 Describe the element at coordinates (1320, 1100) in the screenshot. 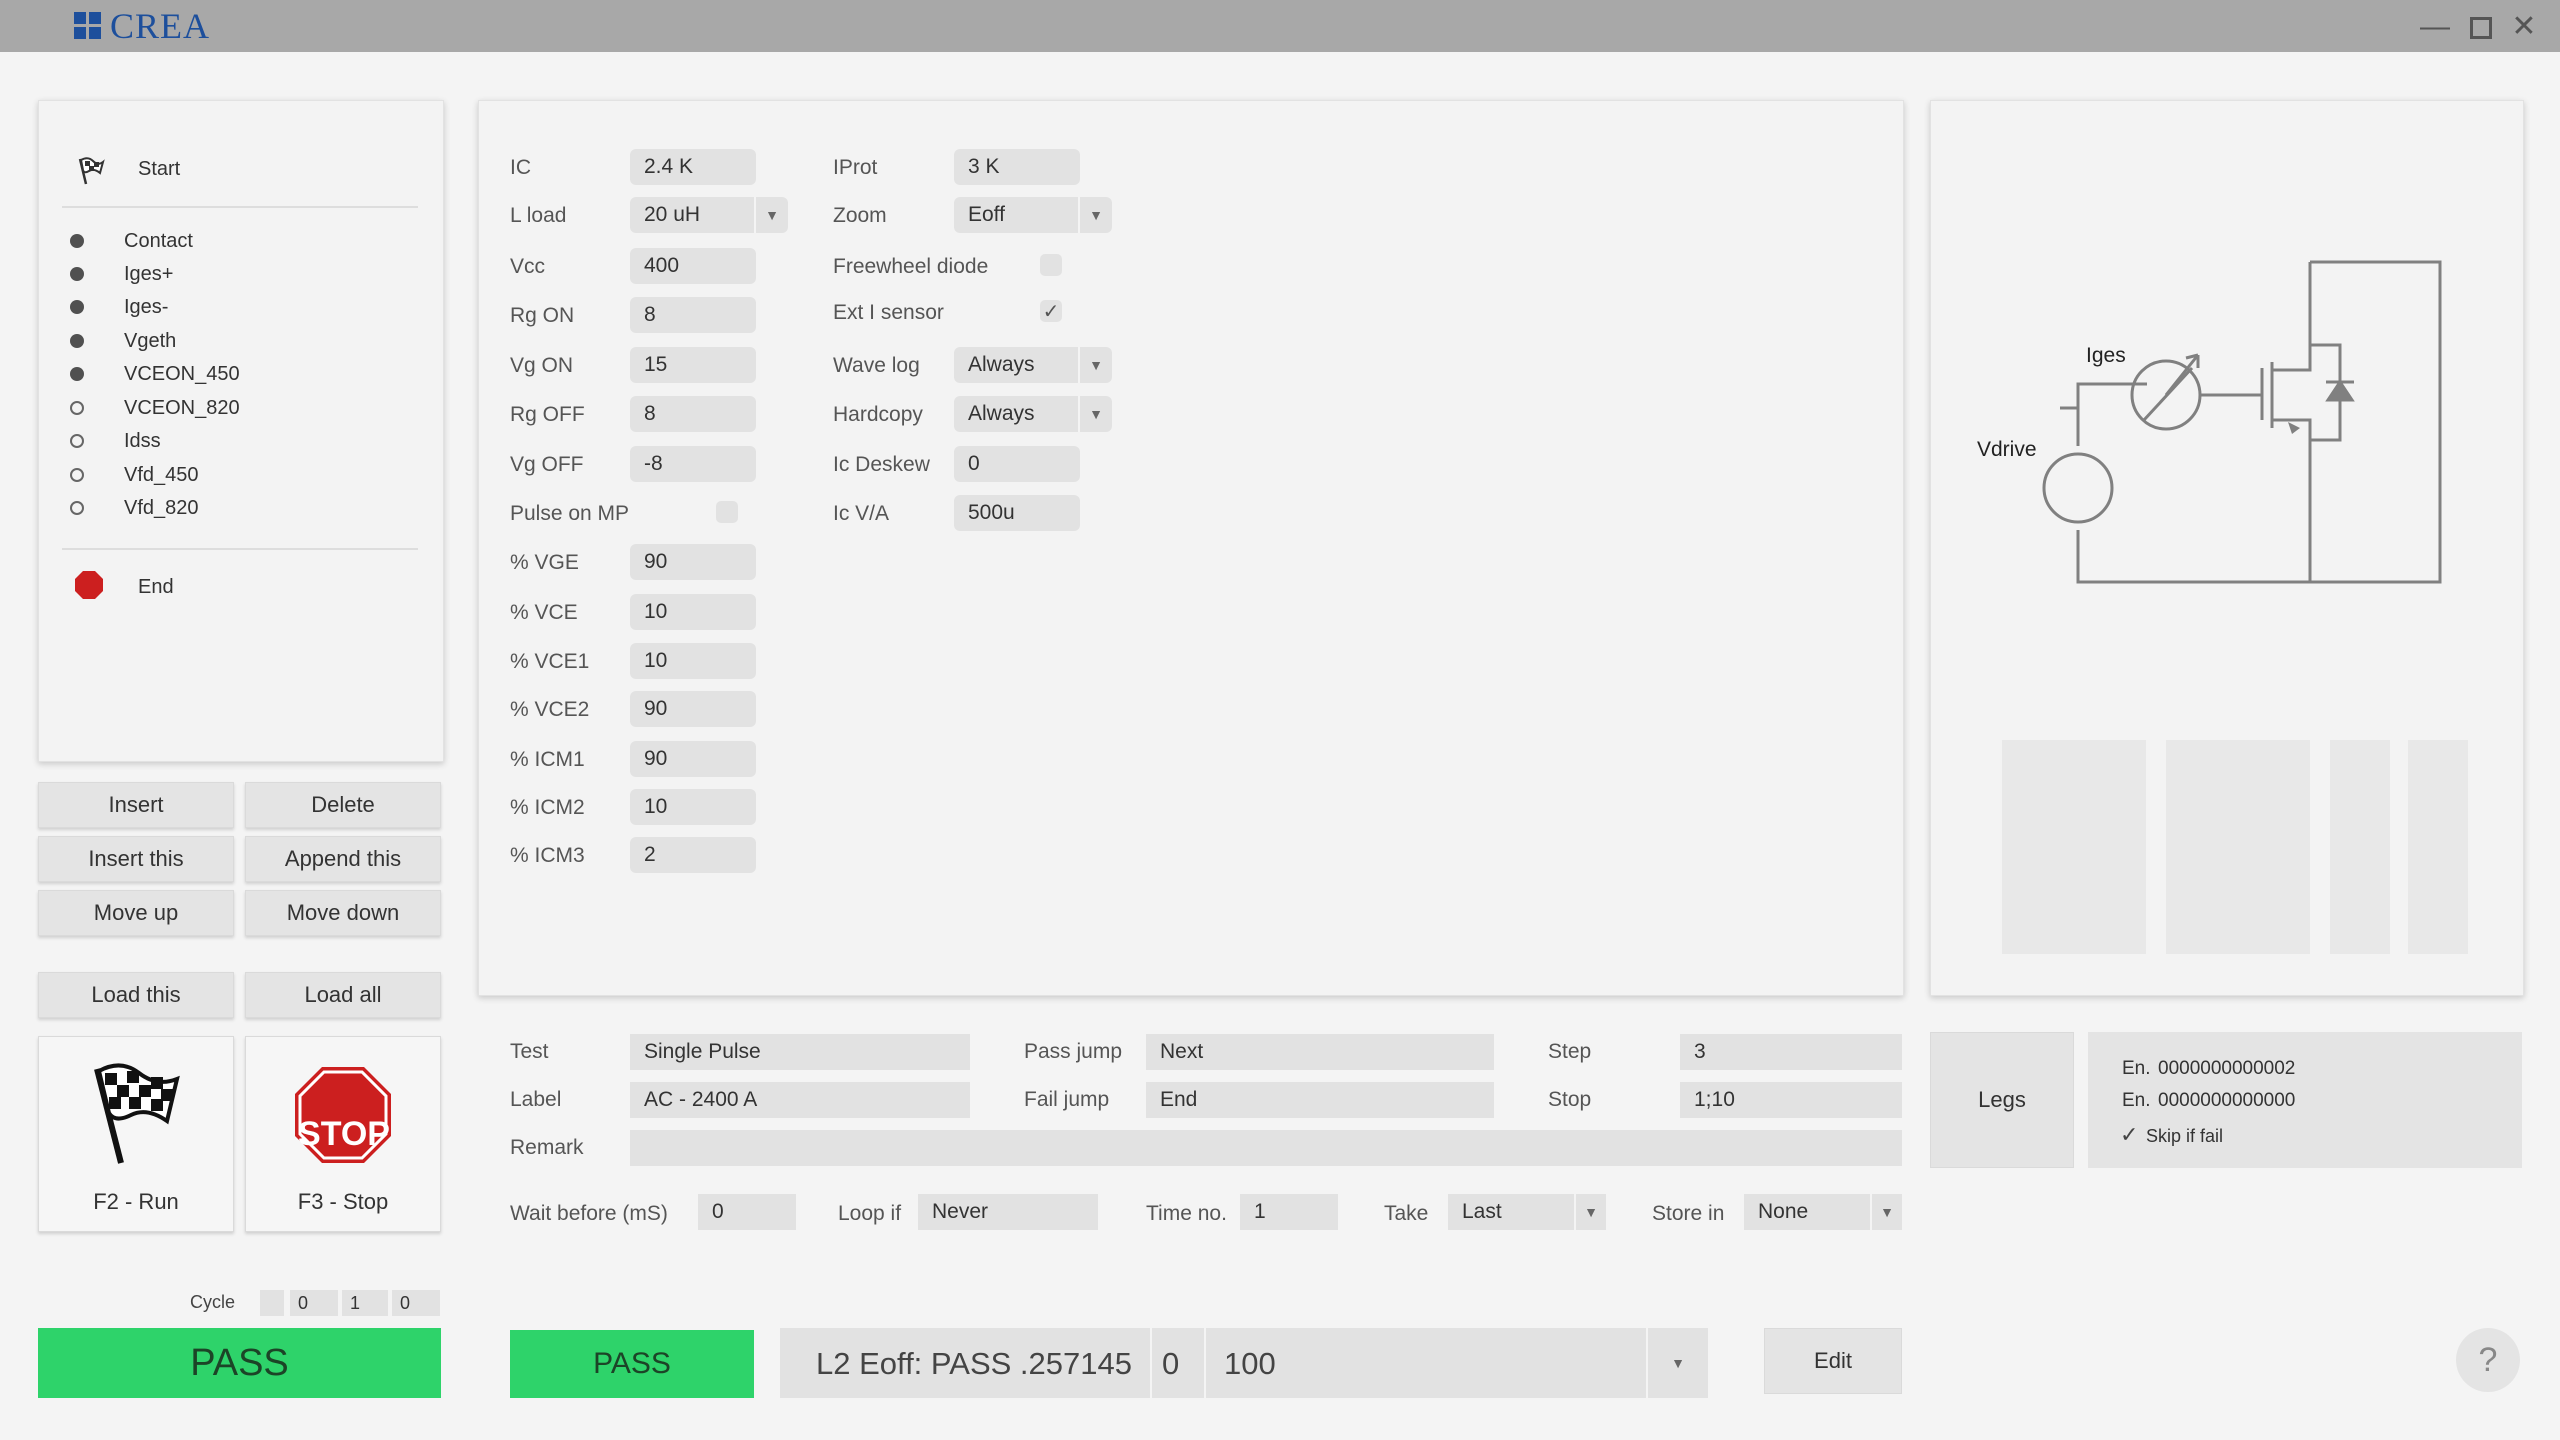

I see `fail-jump-field: End` at that location.